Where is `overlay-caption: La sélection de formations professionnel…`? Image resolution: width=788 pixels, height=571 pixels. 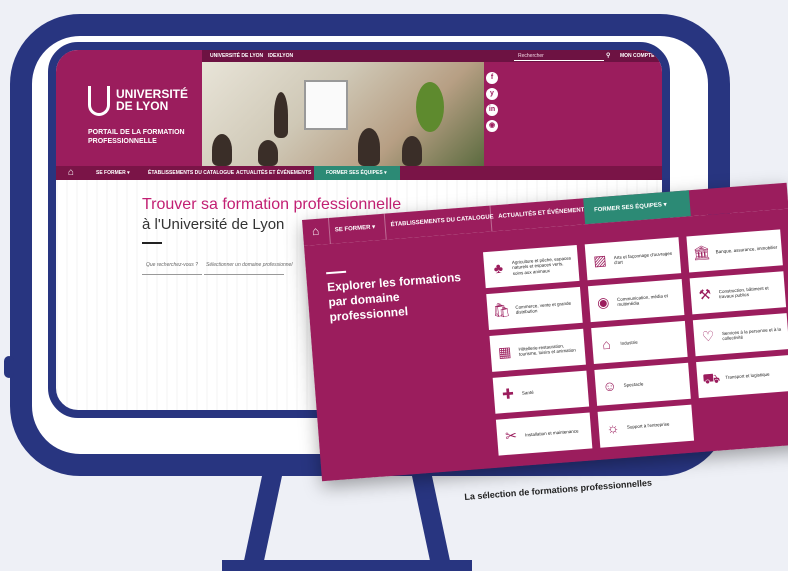
overlay-caption: La sélection de formations professionnel… is located at coordinates (558, 489).